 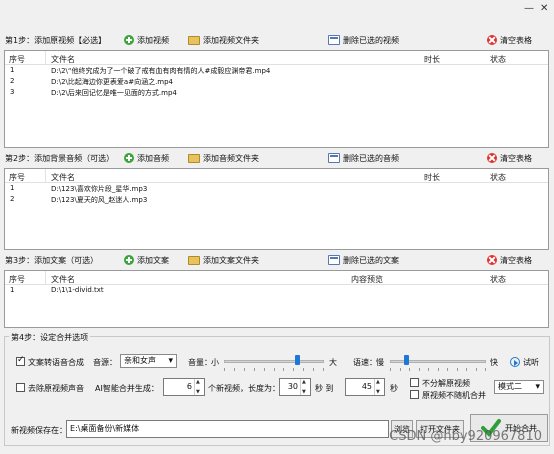 What do you see at coordinates (60, 158) in the screenshot?
I see `step2-title: 第2步：添加背景音频（可选）` at bounding box center [60, 158].